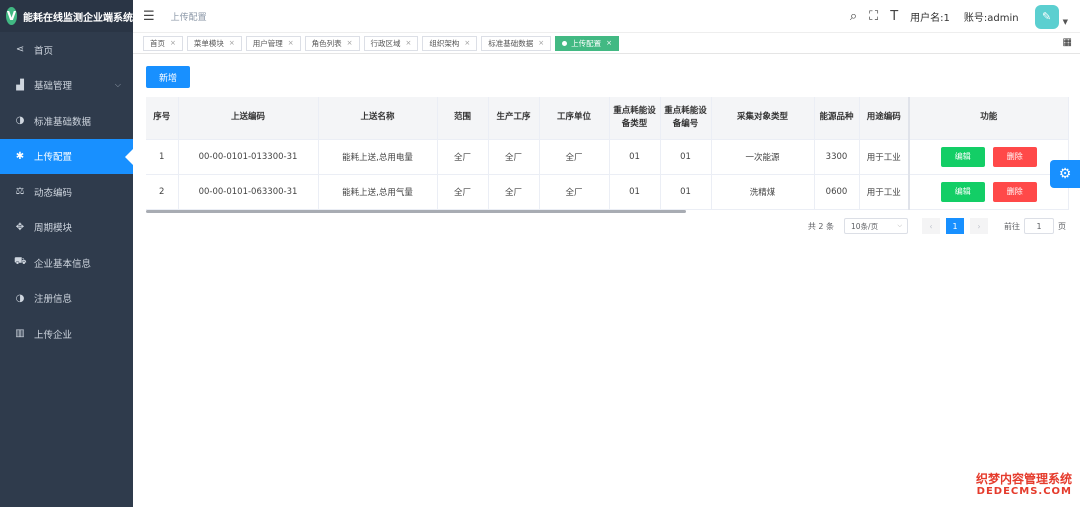 This screenshot has width=1080, height=507. What do you see at coordinates (991, 18) in the screenshot?
I see `account-name: 账号:admin` at bounding box center [991, 18].